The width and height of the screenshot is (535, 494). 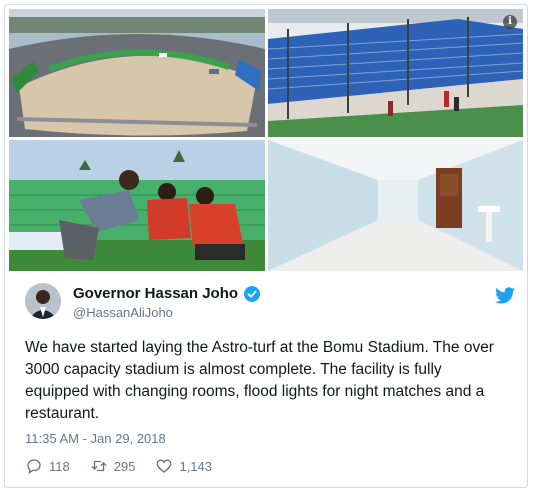 What do you see at coordinates (395, 73) in the screenshot?
I see `stadium-stands-photo: i` at bounding box center [395, 73].